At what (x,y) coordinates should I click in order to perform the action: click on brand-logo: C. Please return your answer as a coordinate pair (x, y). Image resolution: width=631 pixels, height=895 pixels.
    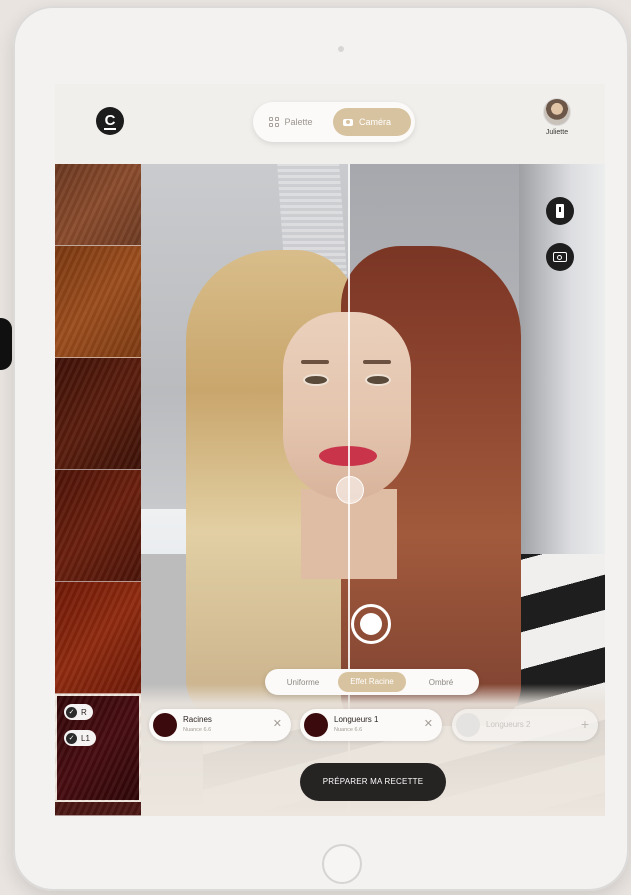
    Looking at the image, I should click on (110, 121).